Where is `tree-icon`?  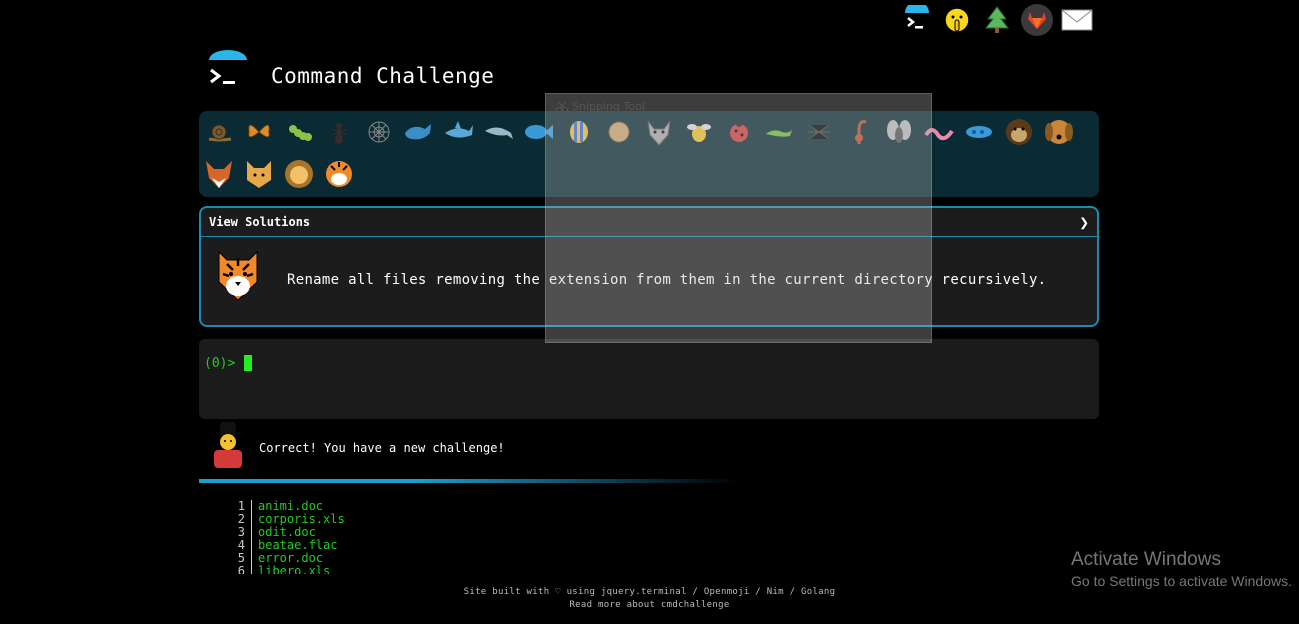
tree-icon is located at coordinates (997, 20).